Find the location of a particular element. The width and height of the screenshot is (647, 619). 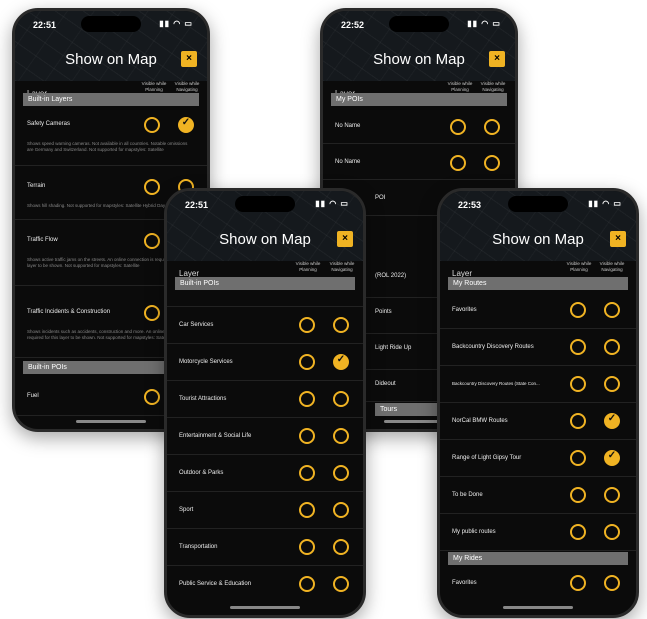

poi-row: Motorcycle Services is located at coordinates (265, 362).